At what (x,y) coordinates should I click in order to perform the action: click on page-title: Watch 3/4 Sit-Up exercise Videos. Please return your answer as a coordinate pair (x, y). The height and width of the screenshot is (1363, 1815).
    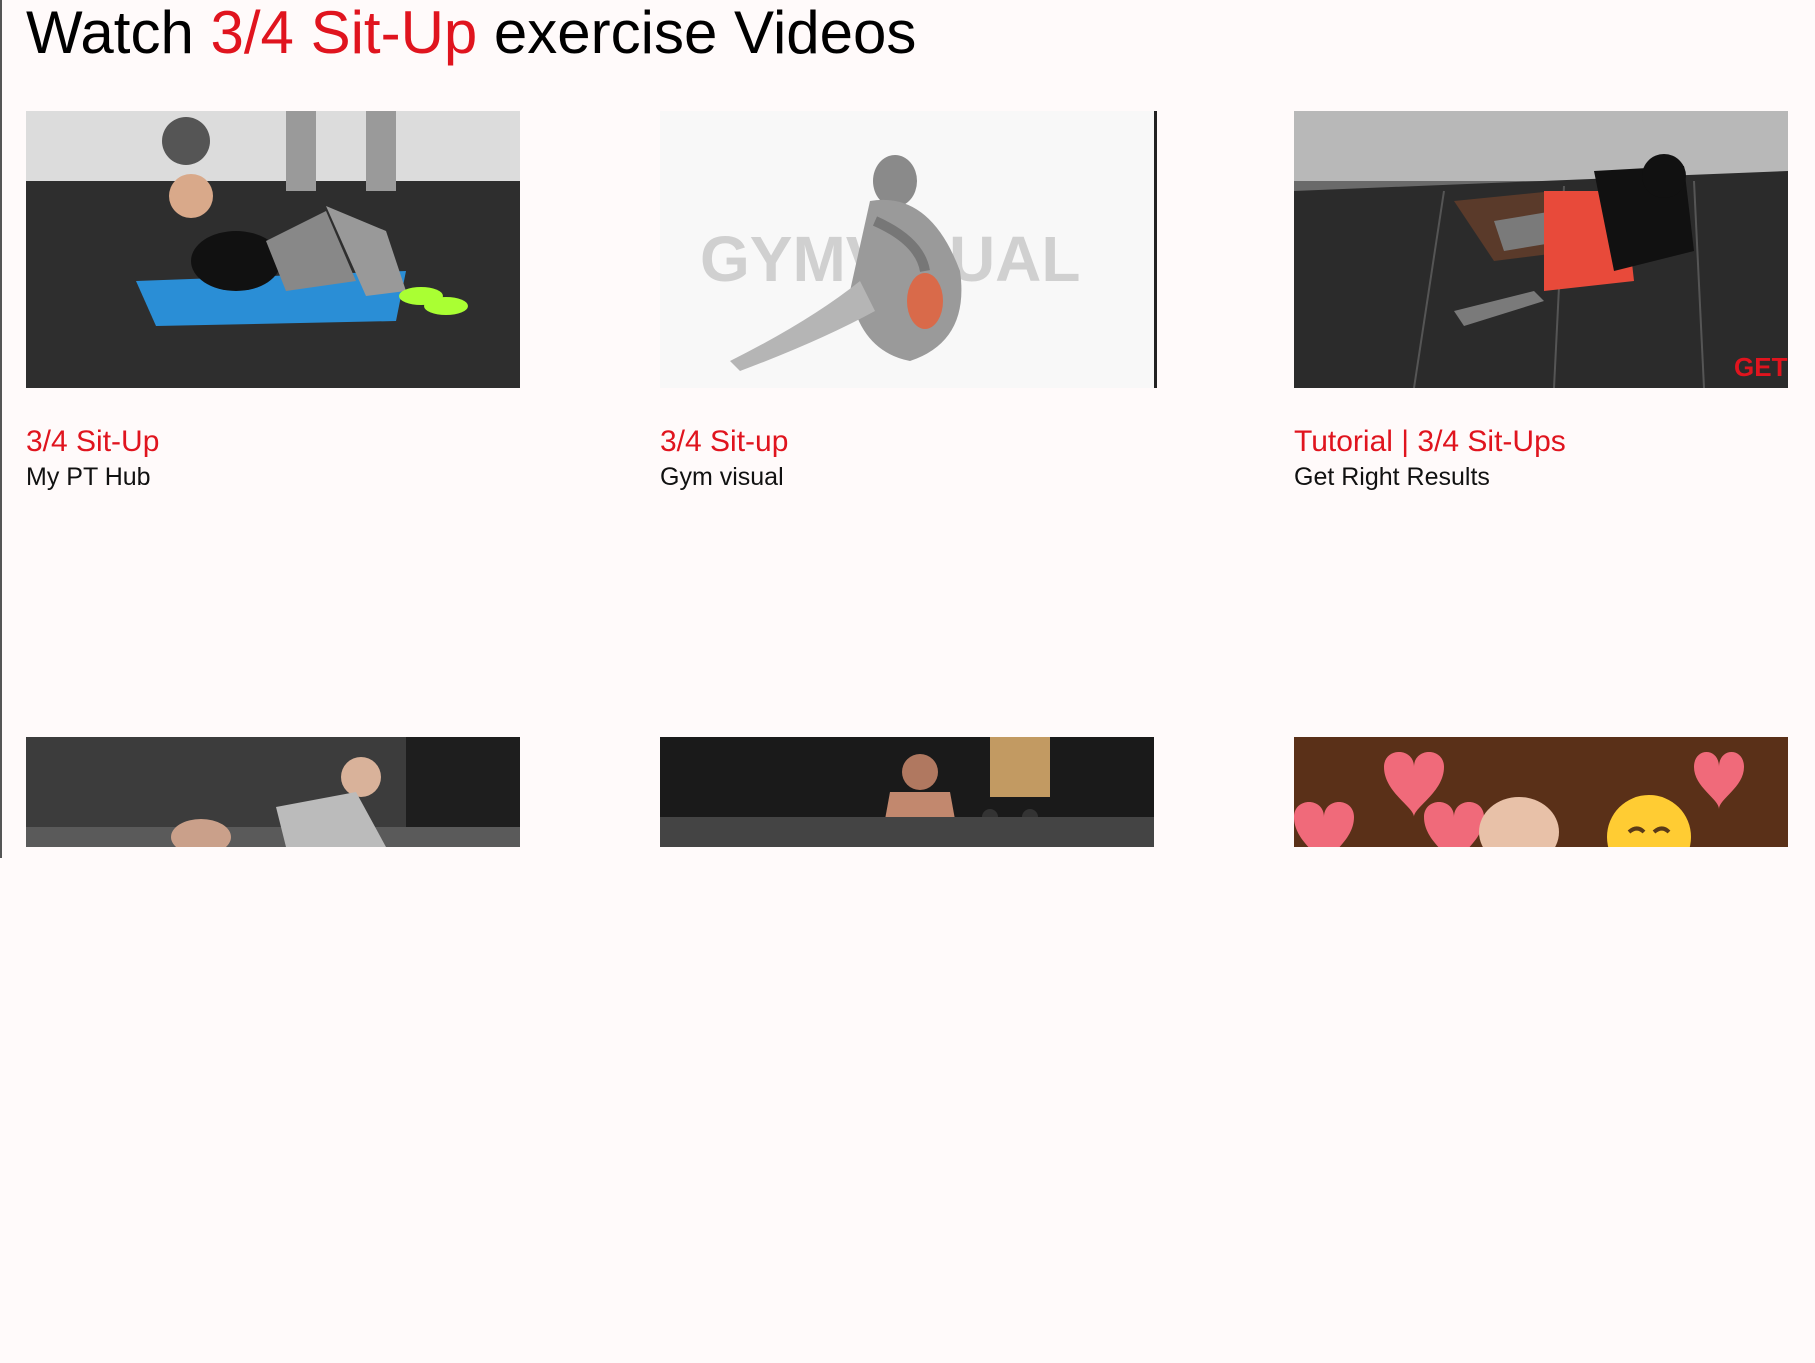
    Looking at the image, I should click on (471, 33).